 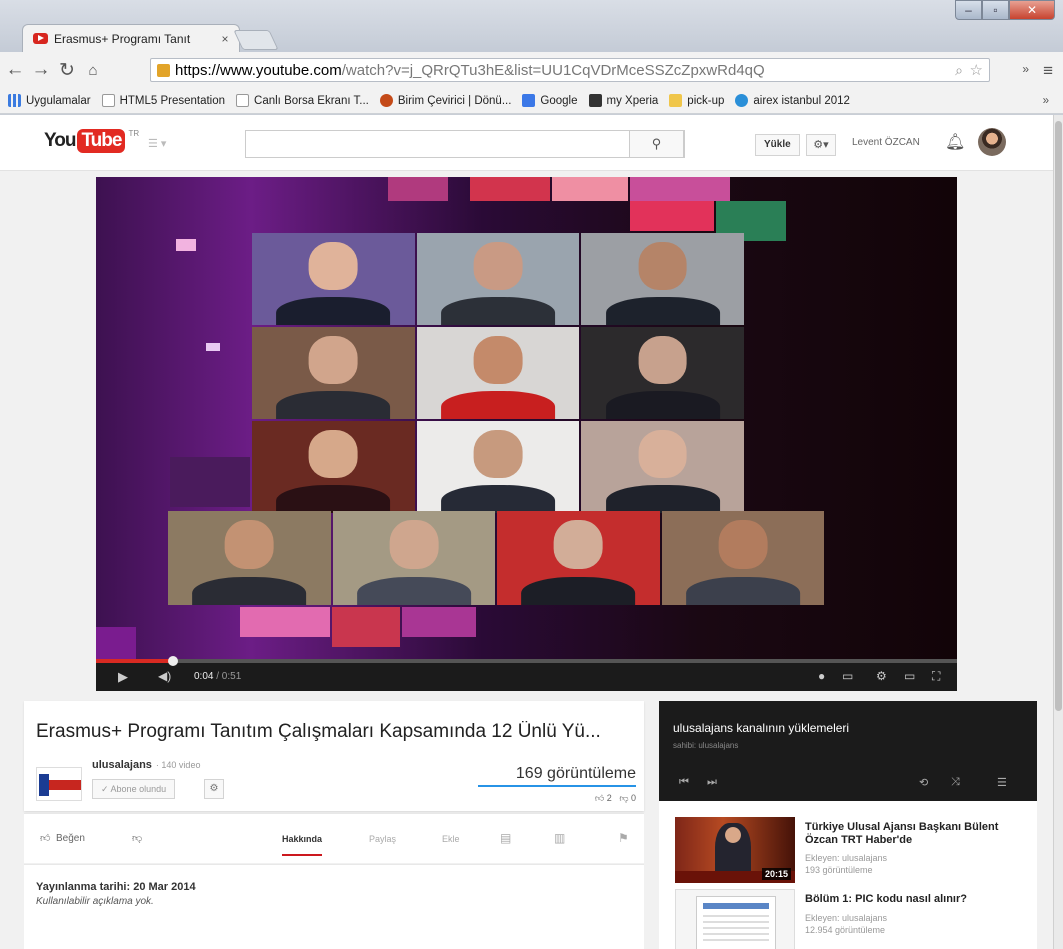 I want to click on bookmark-html5: HTML5 Presentation, so click(x=163, y=100).